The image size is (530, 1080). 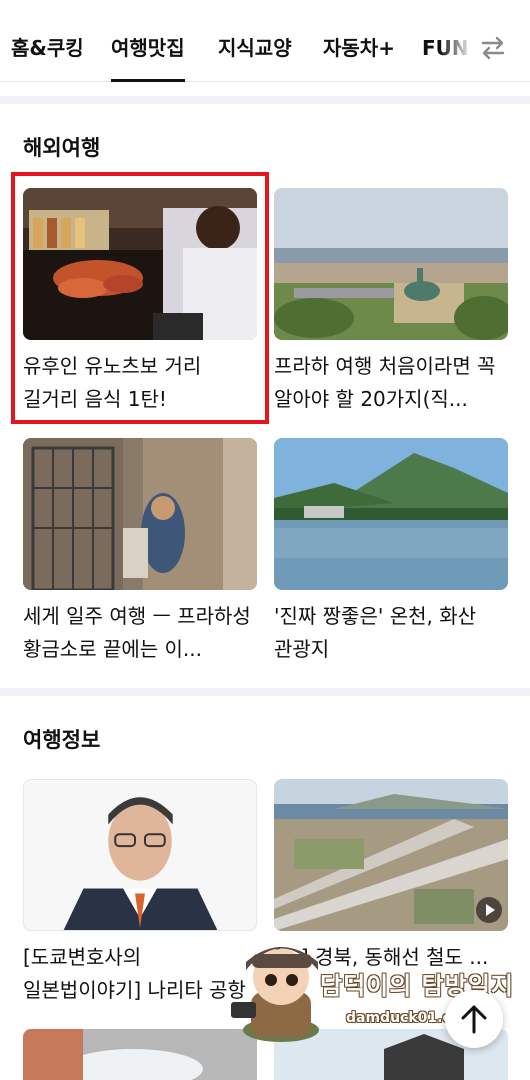 What do you see at coordinates (140, 298) in the screenshot?
I see `selected-highlight-frame` at bounding box center [140, 298].